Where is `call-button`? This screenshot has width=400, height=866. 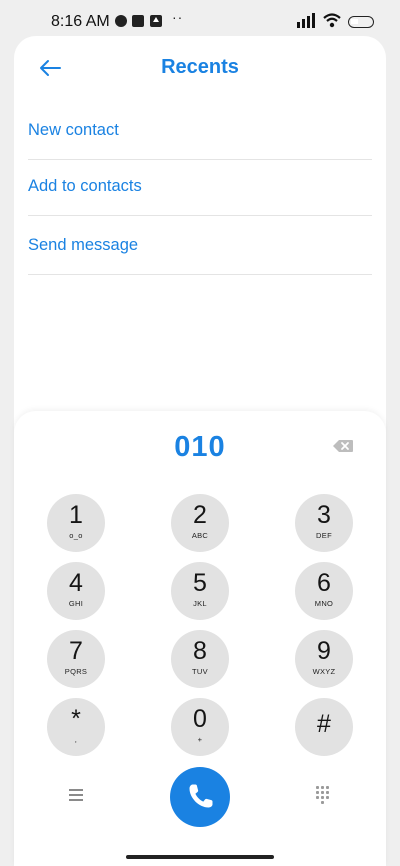 call-button is located at coordinates (200, 797).